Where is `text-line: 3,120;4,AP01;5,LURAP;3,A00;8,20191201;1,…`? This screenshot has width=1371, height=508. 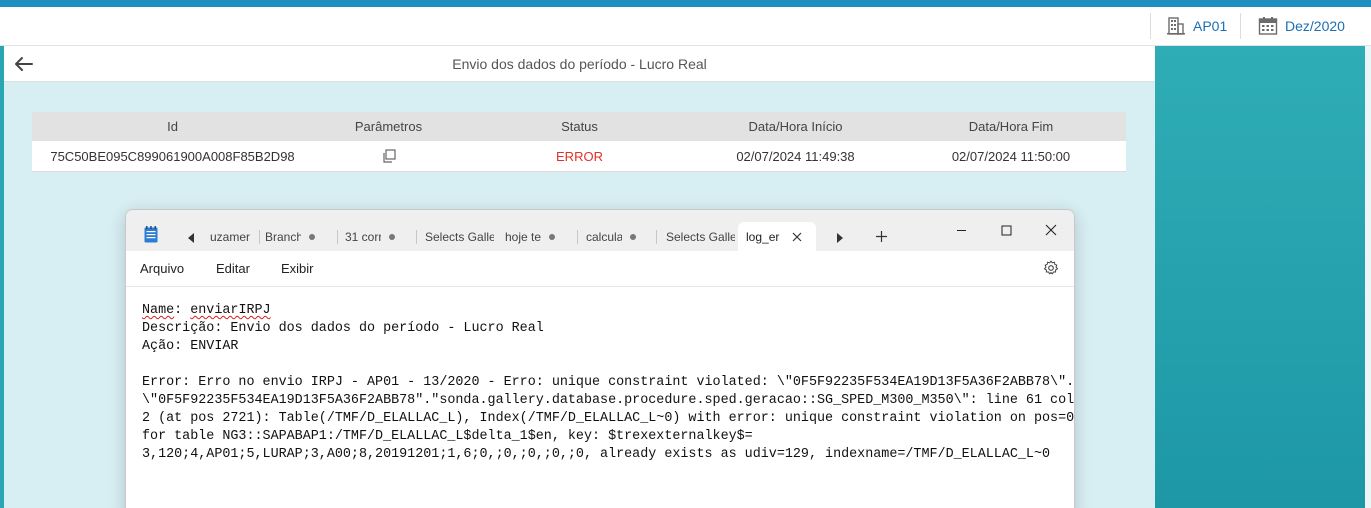 text-line: 3,120;4,AP01;5,LURAP;3,A00;8,20191201;1,… is located at coordinates (607, 455).